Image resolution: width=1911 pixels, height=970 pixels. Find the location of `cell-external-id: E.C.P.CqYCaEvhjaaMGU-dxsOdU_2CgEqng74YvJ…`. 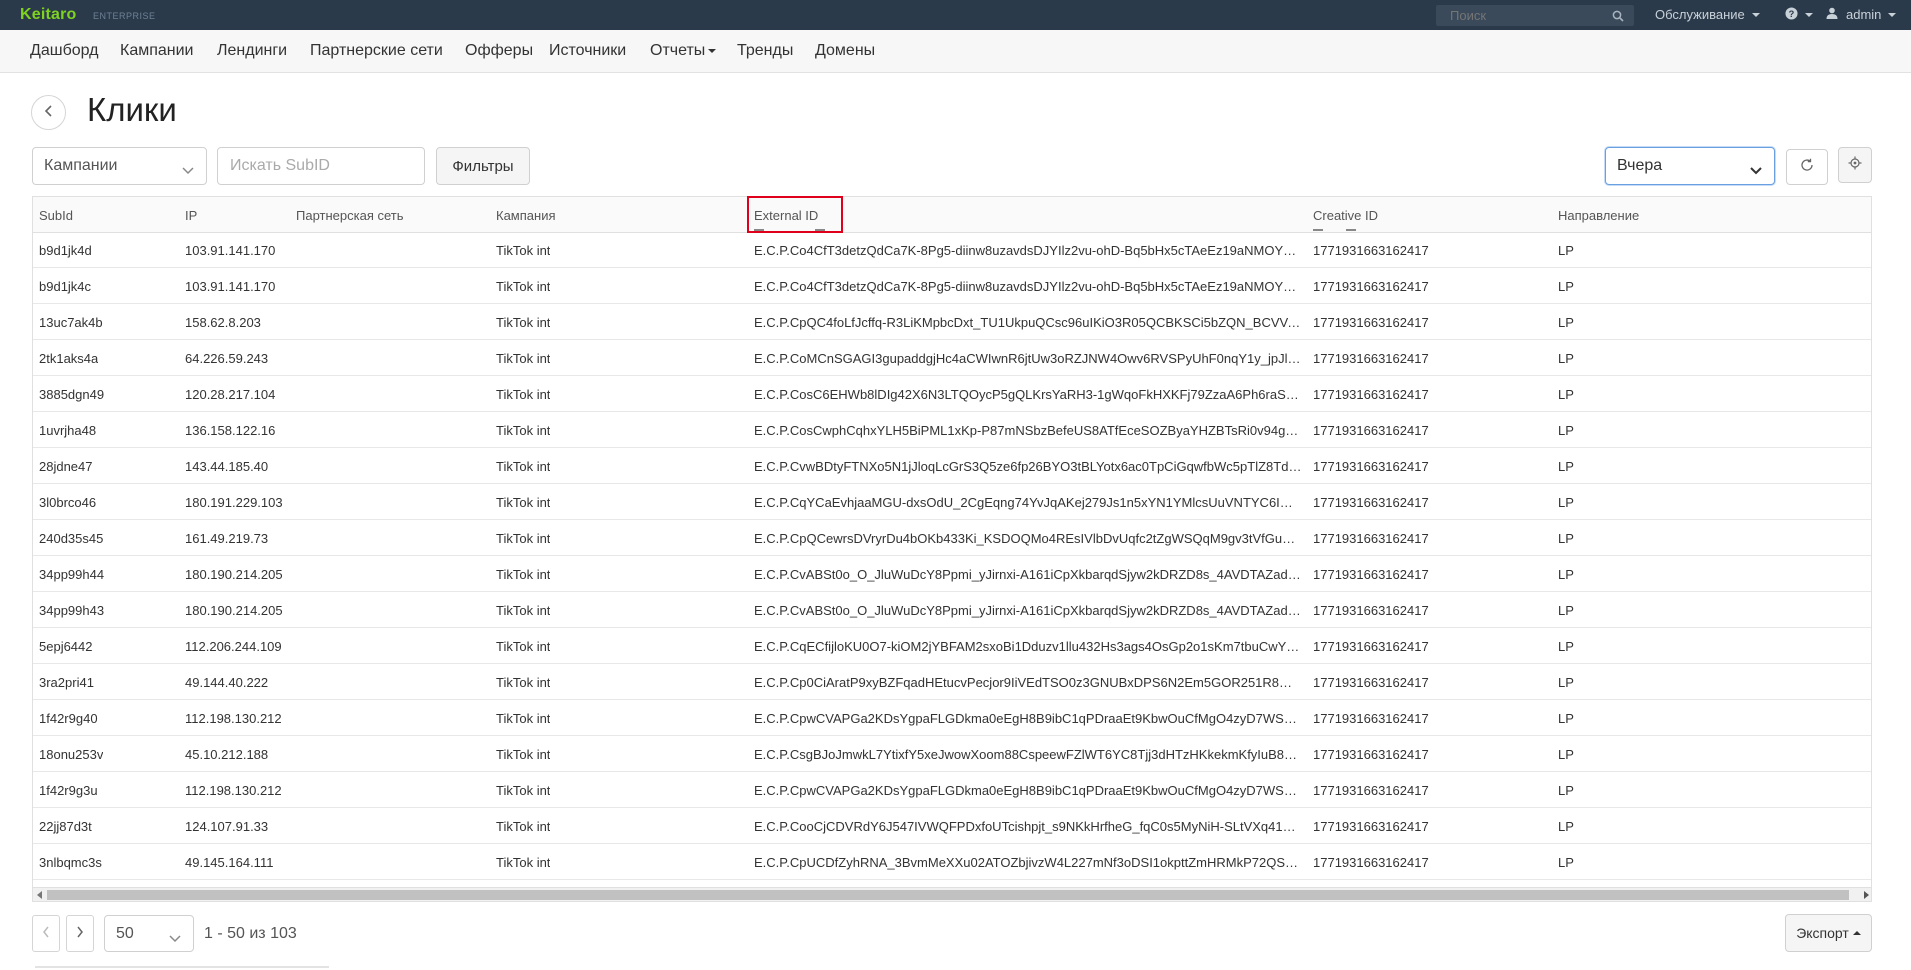

cell-external-id: E.C.P.CqYCaEvhjaaMGU-dxsOdU_2CgEqng74YvJ… is located at coordinates (1028, 502).